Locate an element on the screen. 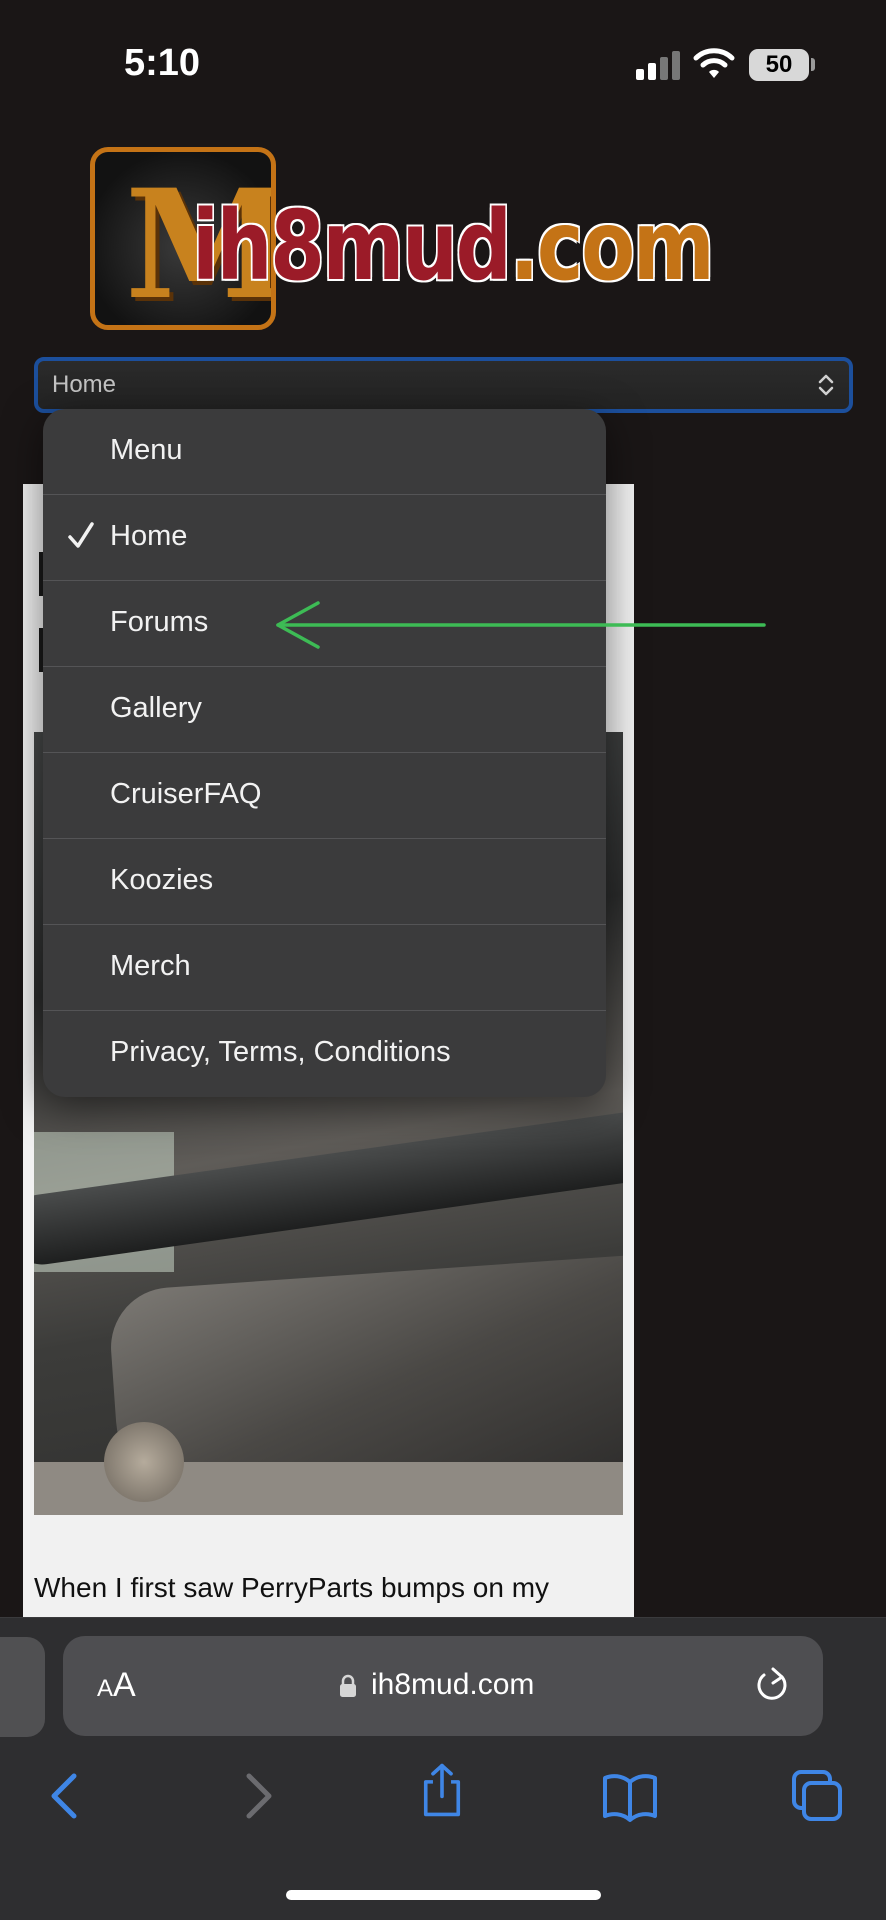 The image size is (886, 1920). cellular-signal-icon is located at coordinates (659, 65).